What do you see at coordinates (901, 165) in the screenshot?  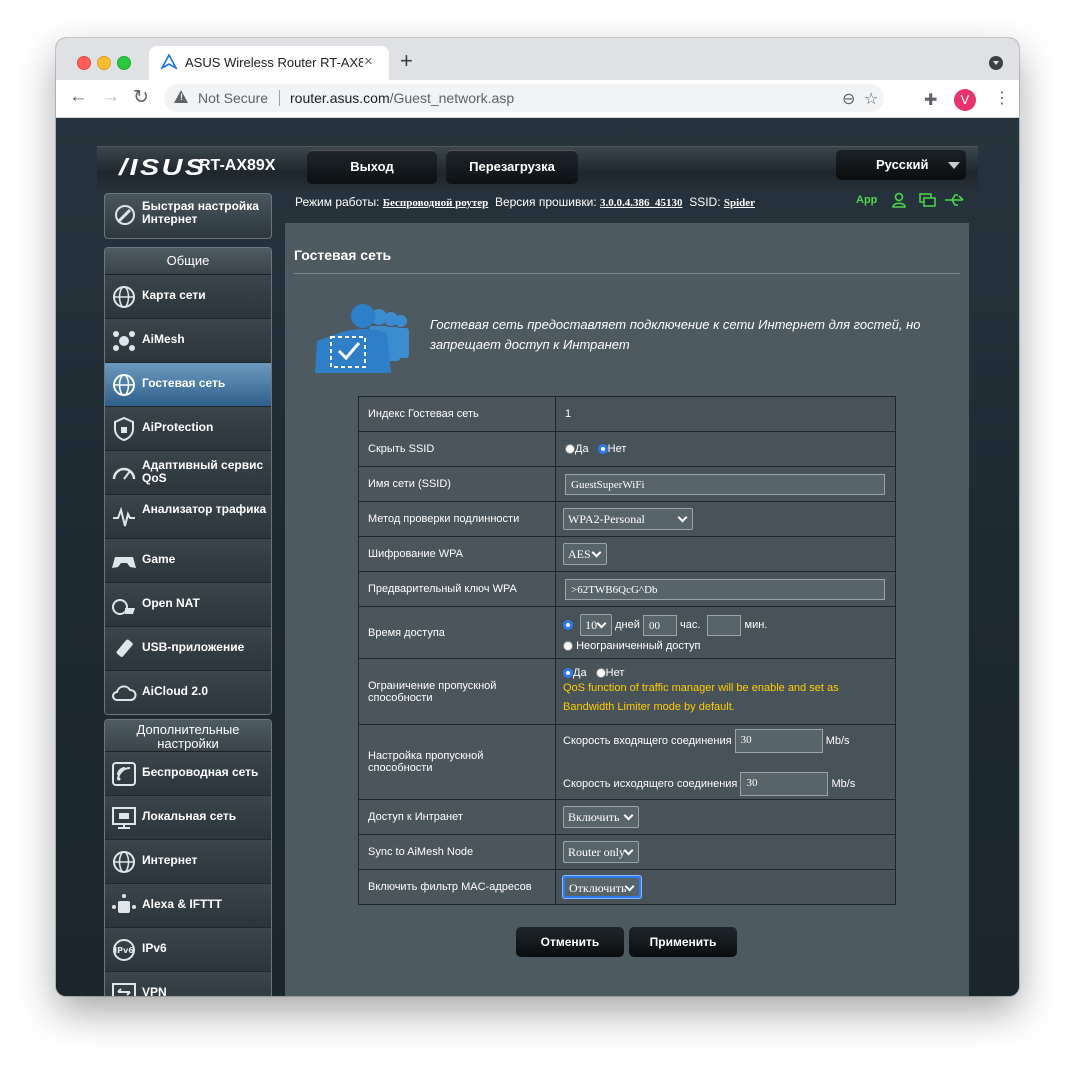 I see `language-select: Русский` at bounding box center [901, 165].